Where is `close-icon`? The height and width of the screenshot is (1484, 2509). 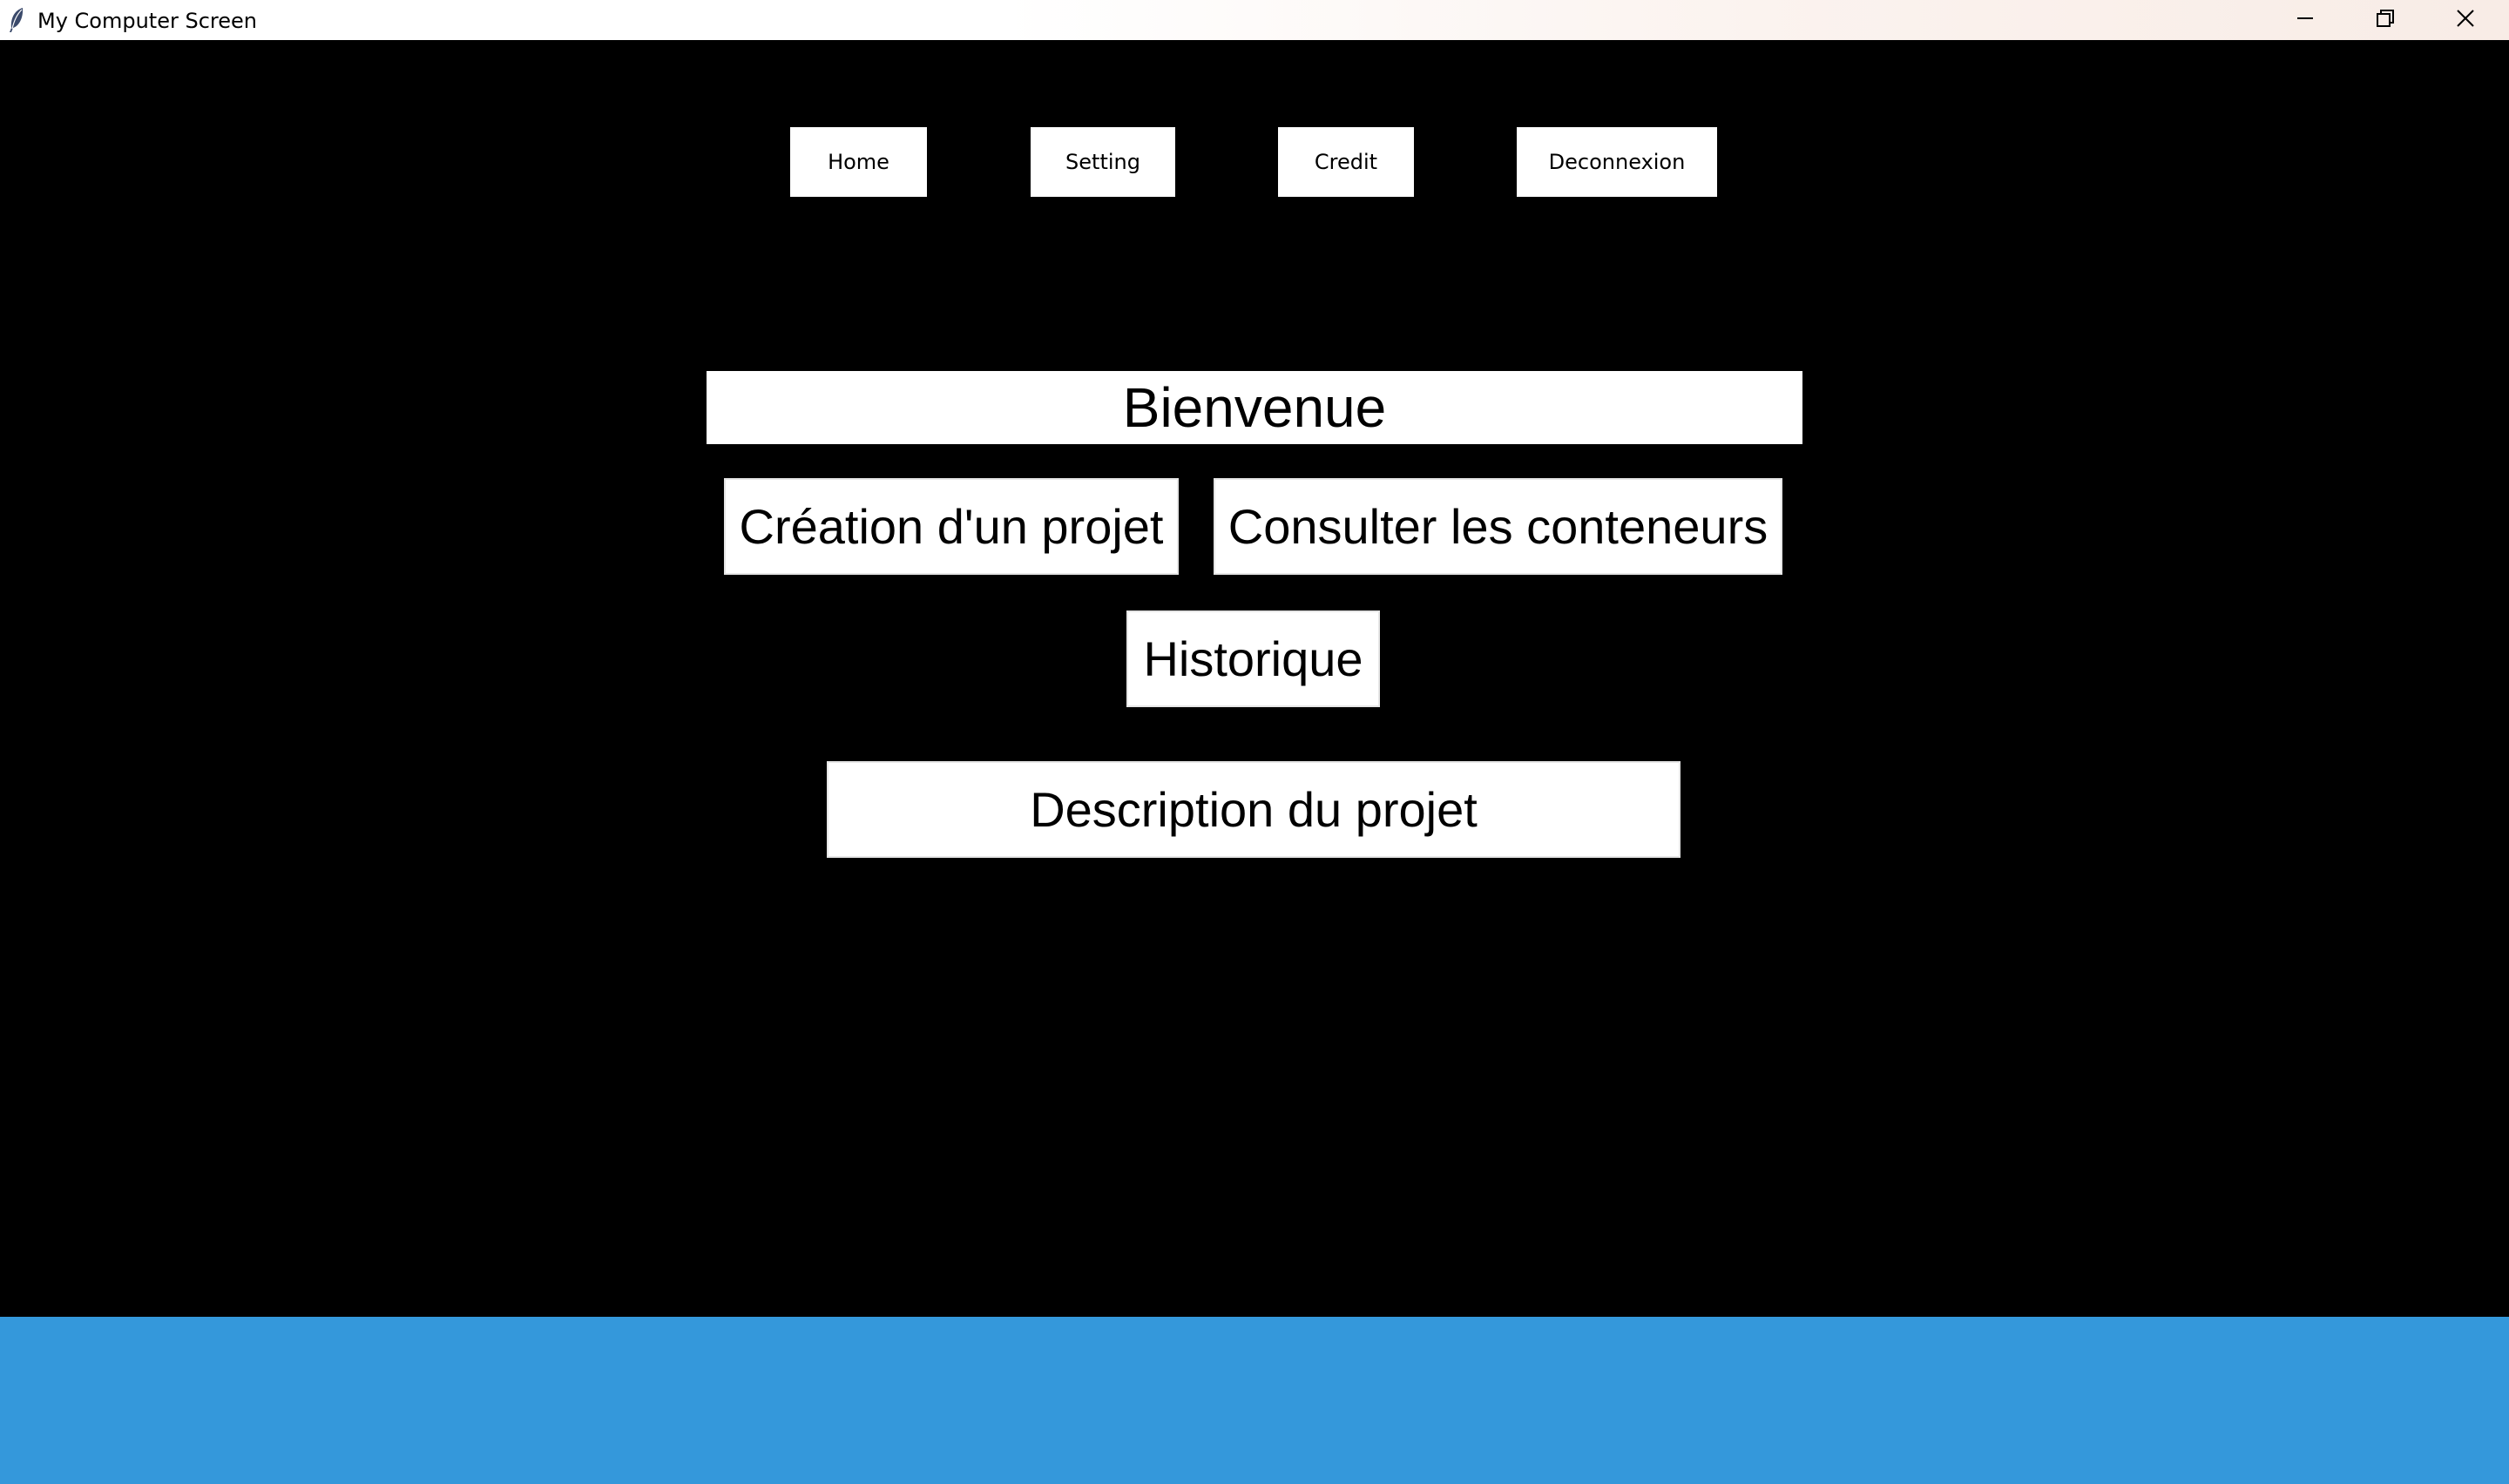 close-icon is located at coordinates (2465, 20).